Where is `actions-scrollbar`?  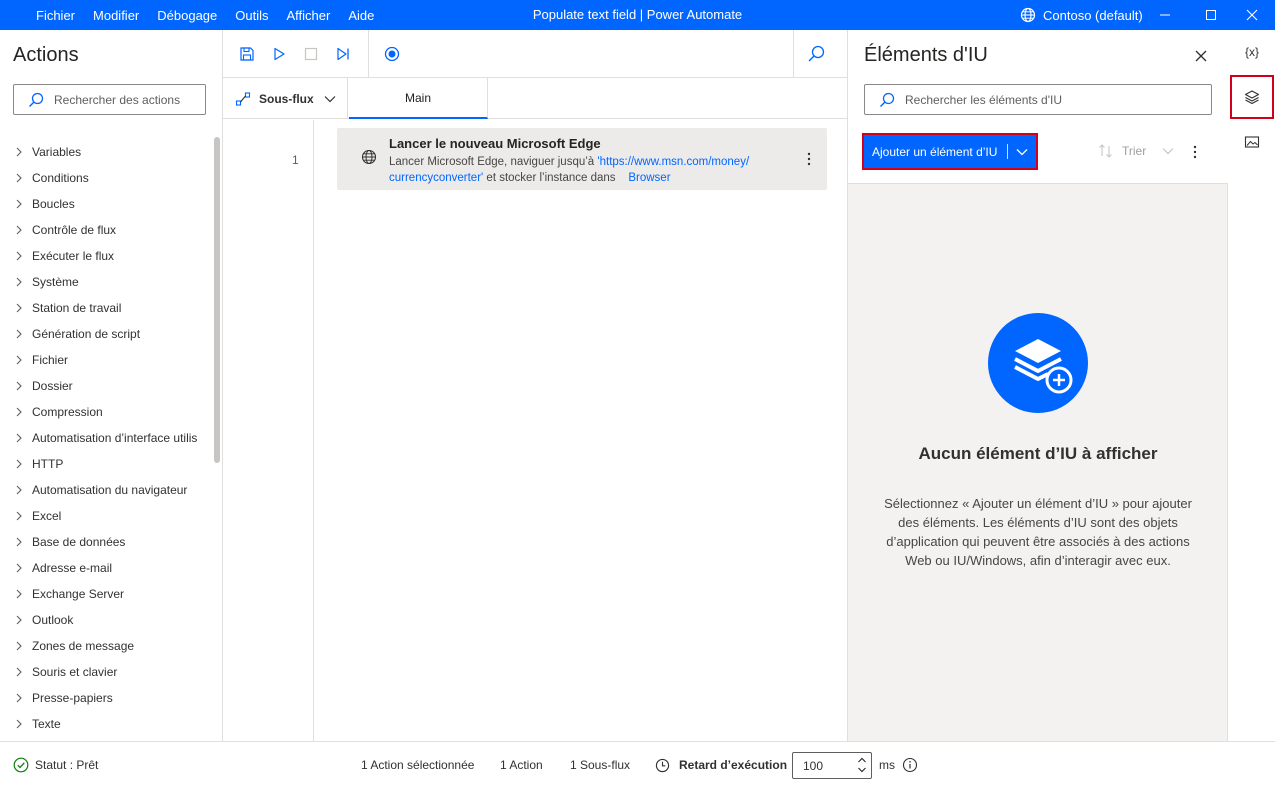
actions-scrollbar is located at coordinates (217, 300).